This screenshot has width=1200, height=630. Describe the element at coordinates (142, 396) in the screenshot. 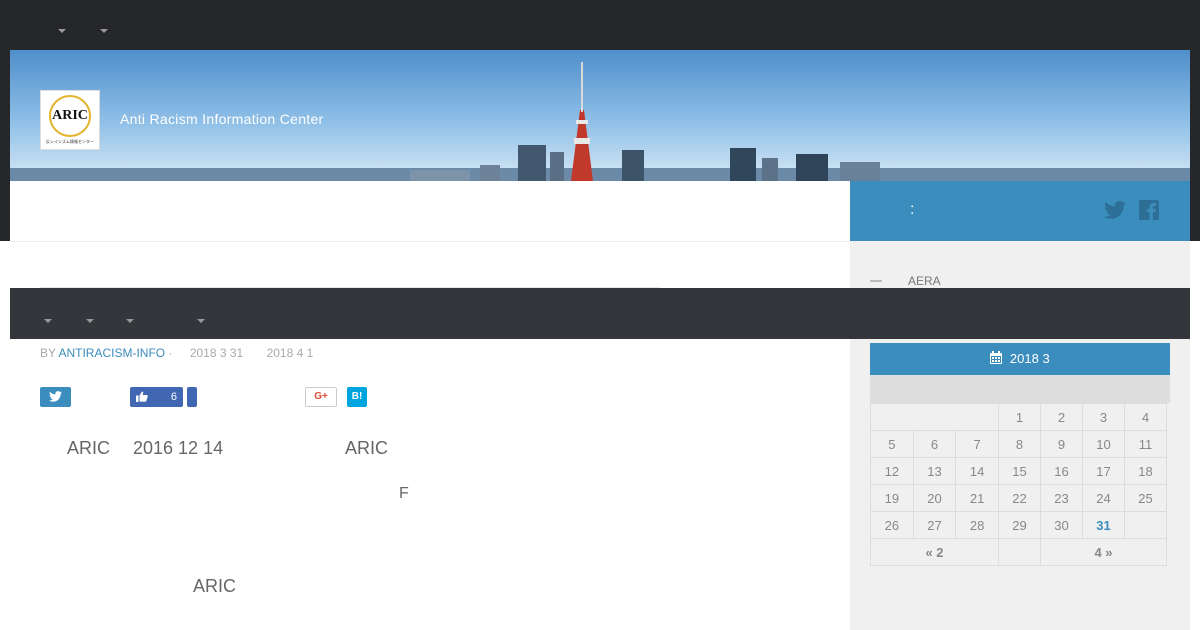

I see `thumbs-up-icon` at that location.